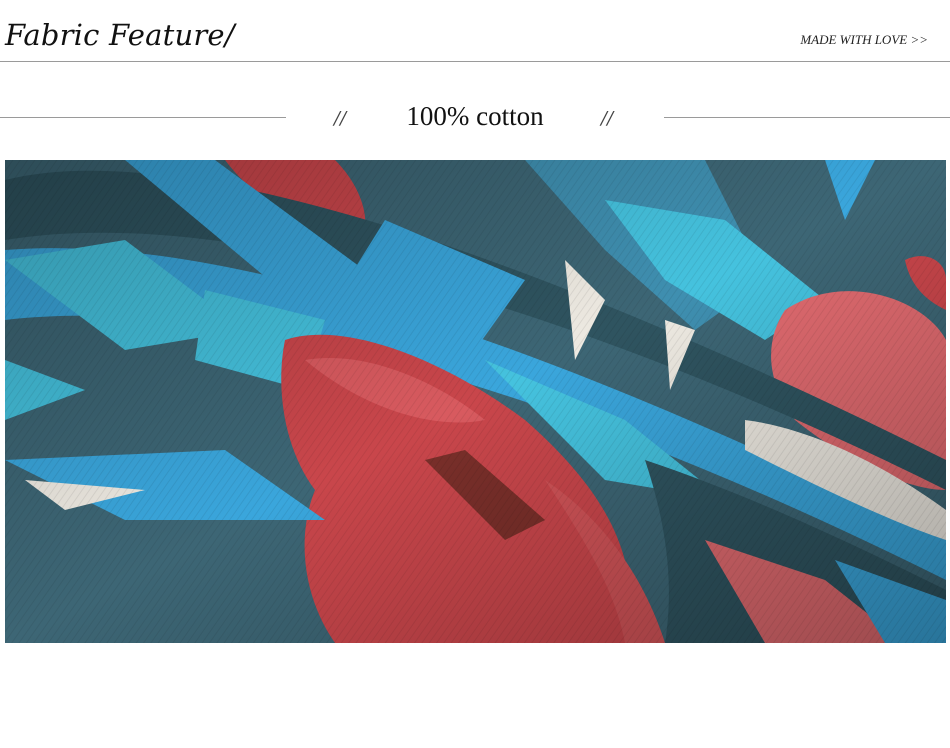 This screenshot has width=950, height=748. What do you see at coordinates (807, 117) in the screenshot?
I see `divider-right` at bounding box center [807, 117].